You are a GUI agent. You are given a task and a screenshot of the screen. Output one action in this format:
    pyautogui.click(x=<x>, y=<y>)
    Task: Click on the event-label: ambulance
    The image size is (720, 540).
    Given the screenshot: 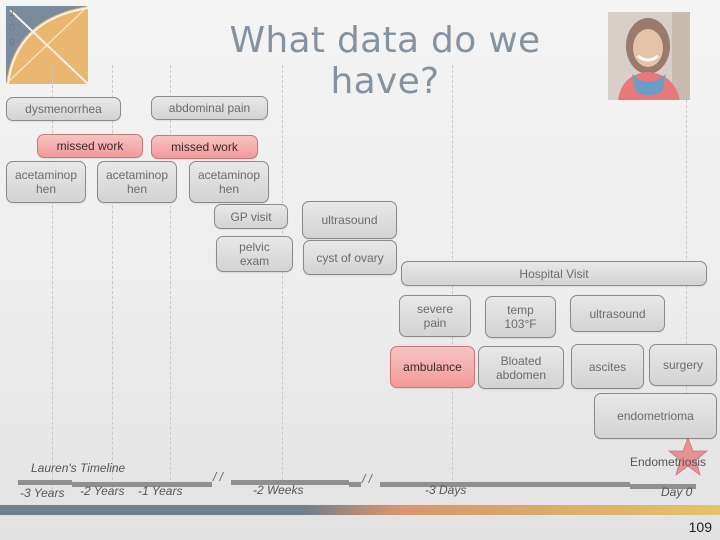 What is the action you would take?
    pyautogui.click(x=432, y=367)
    